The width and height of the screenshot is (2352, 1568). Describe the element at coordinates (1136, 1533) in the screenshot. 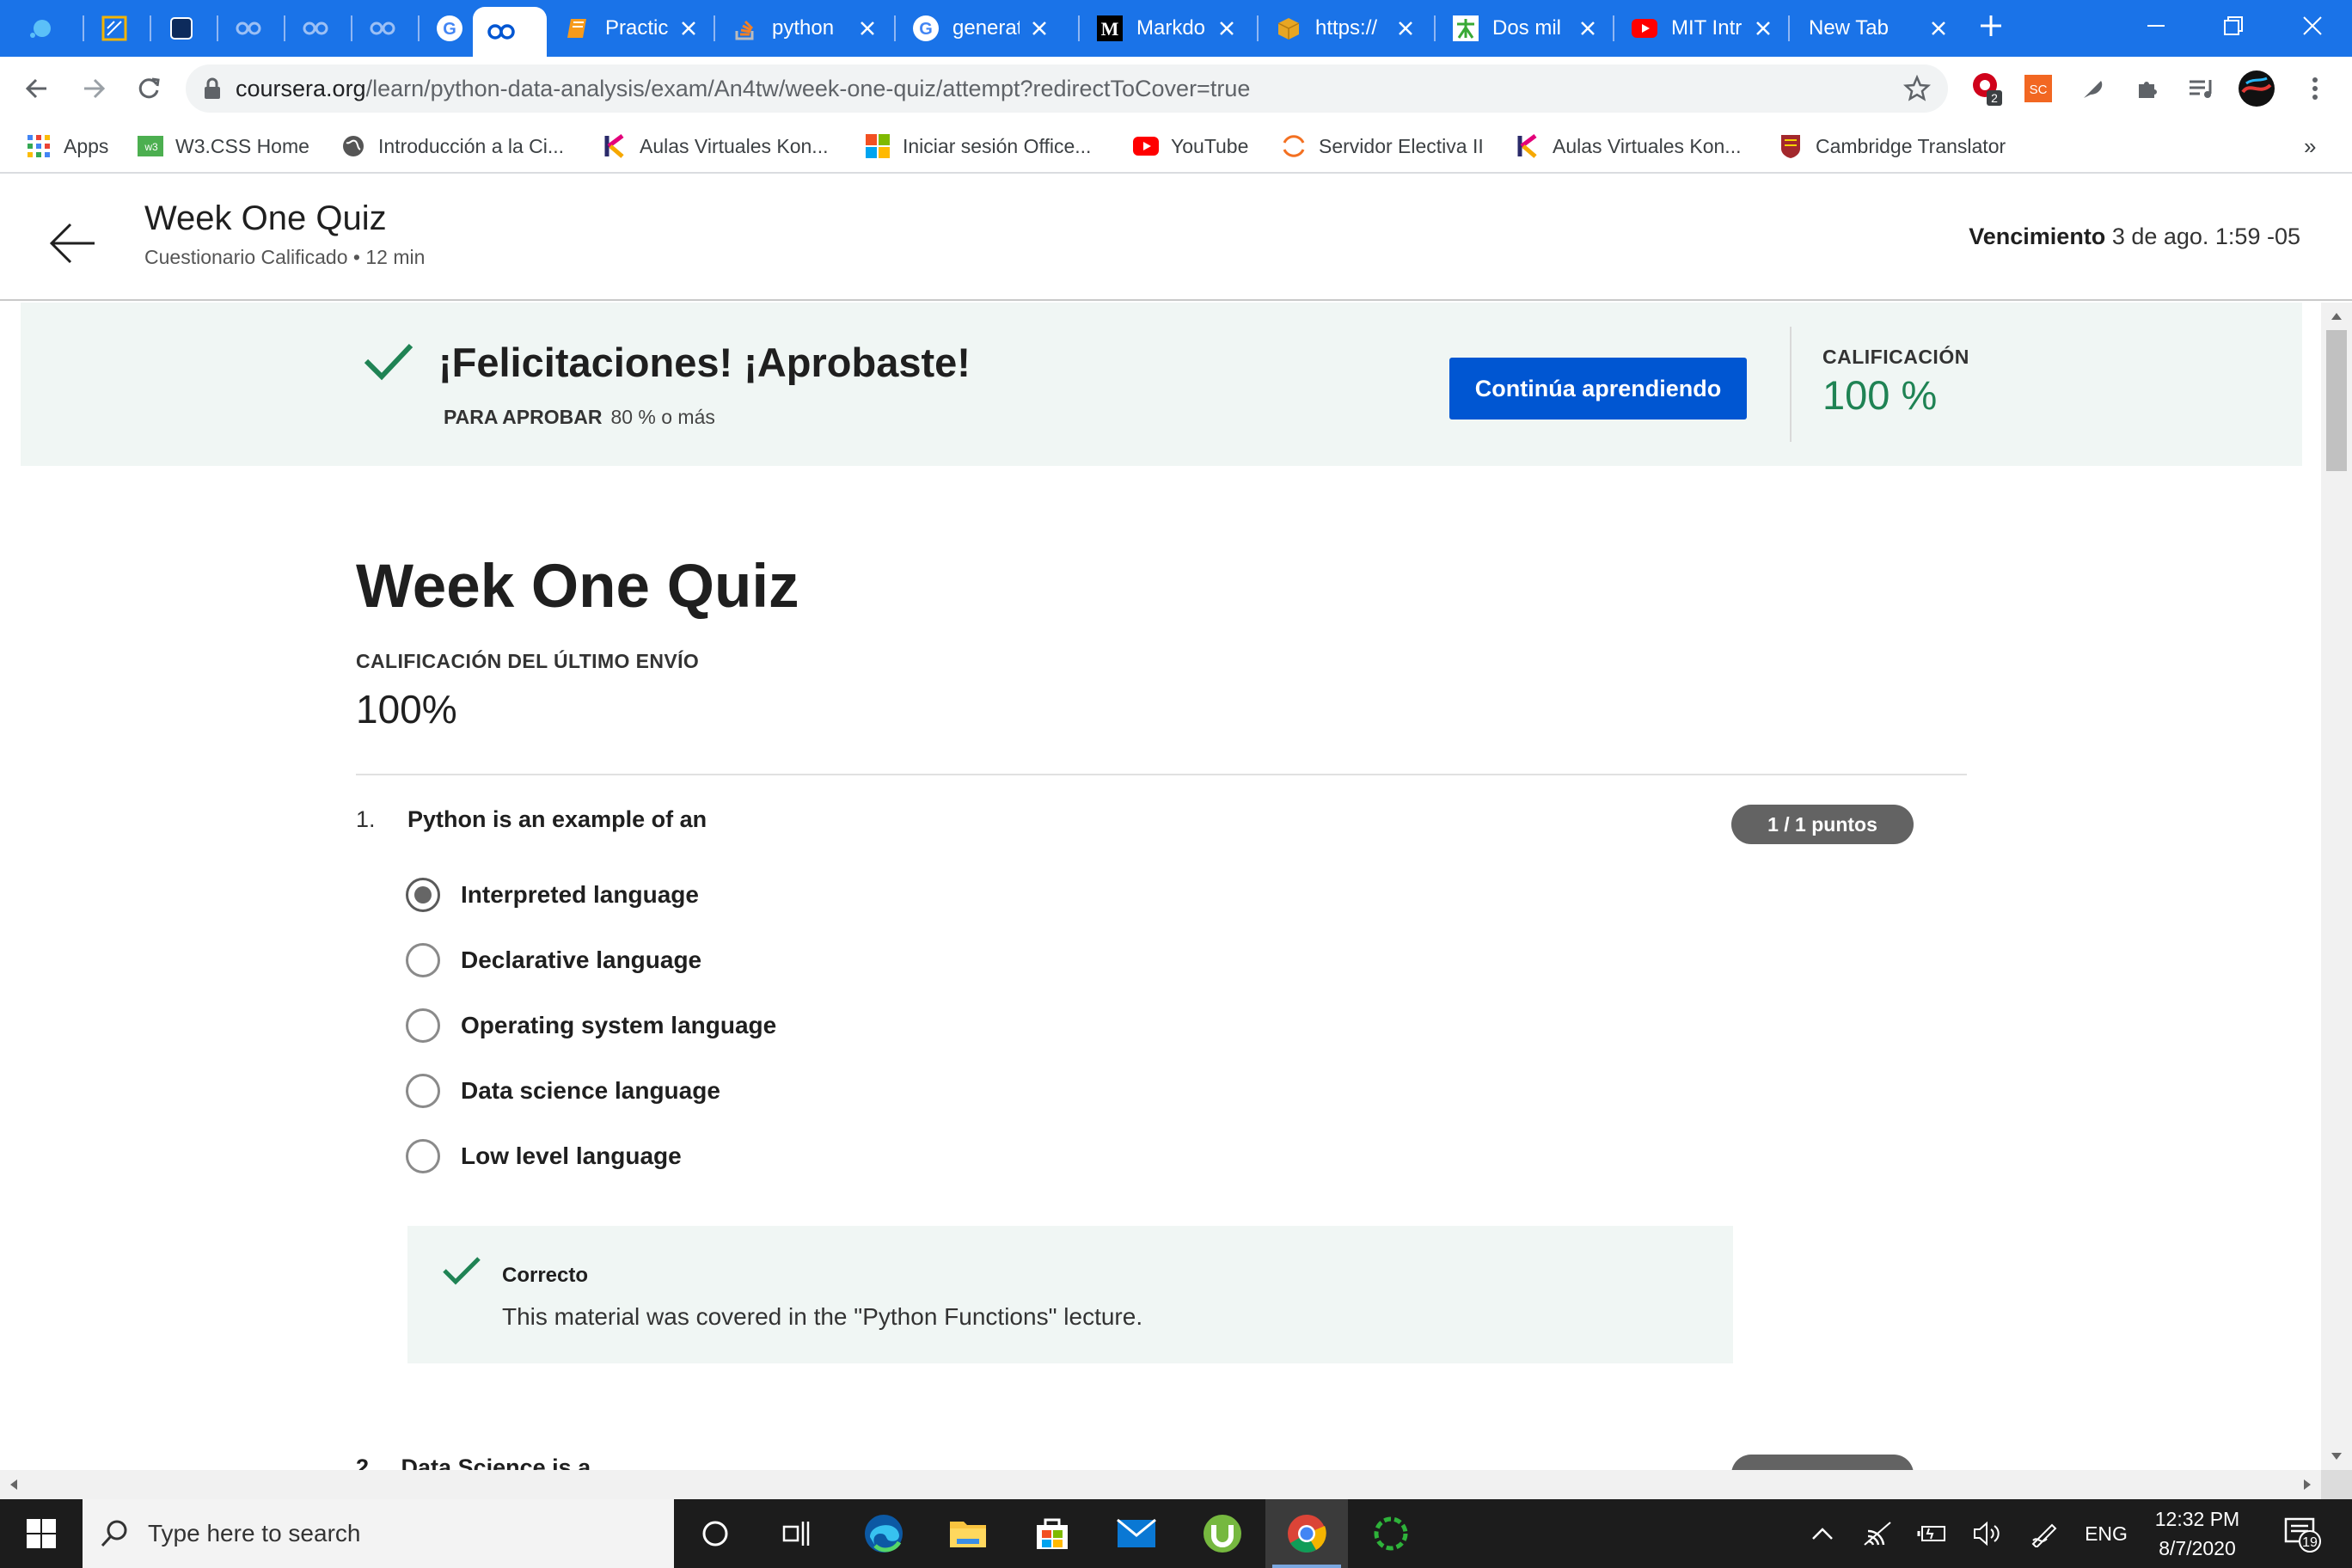

I see `mail-icon` at that location.